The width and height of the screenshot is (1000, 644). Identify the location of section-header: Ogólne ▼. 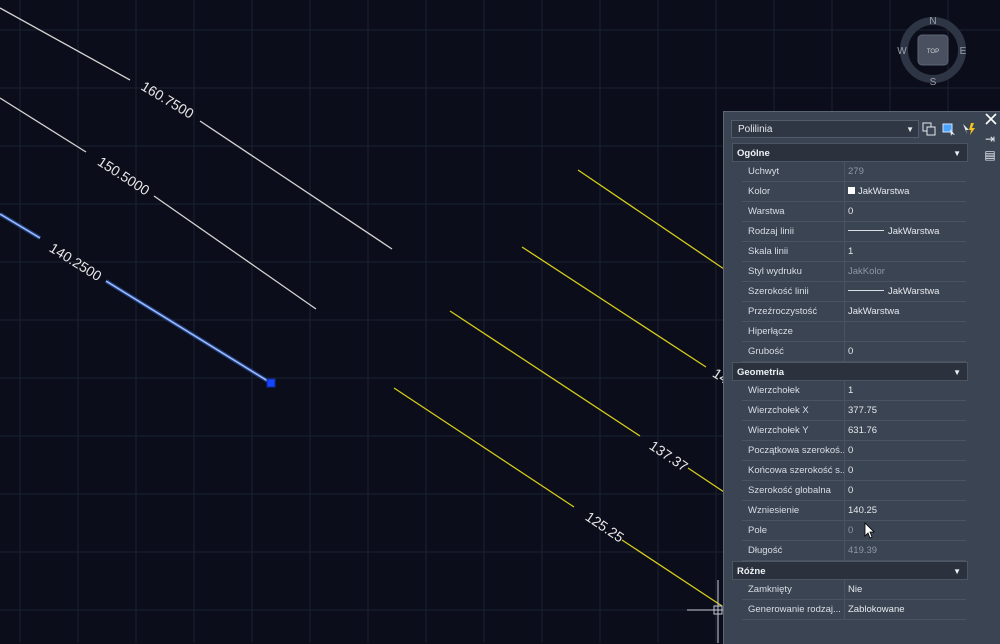
(850, 152).